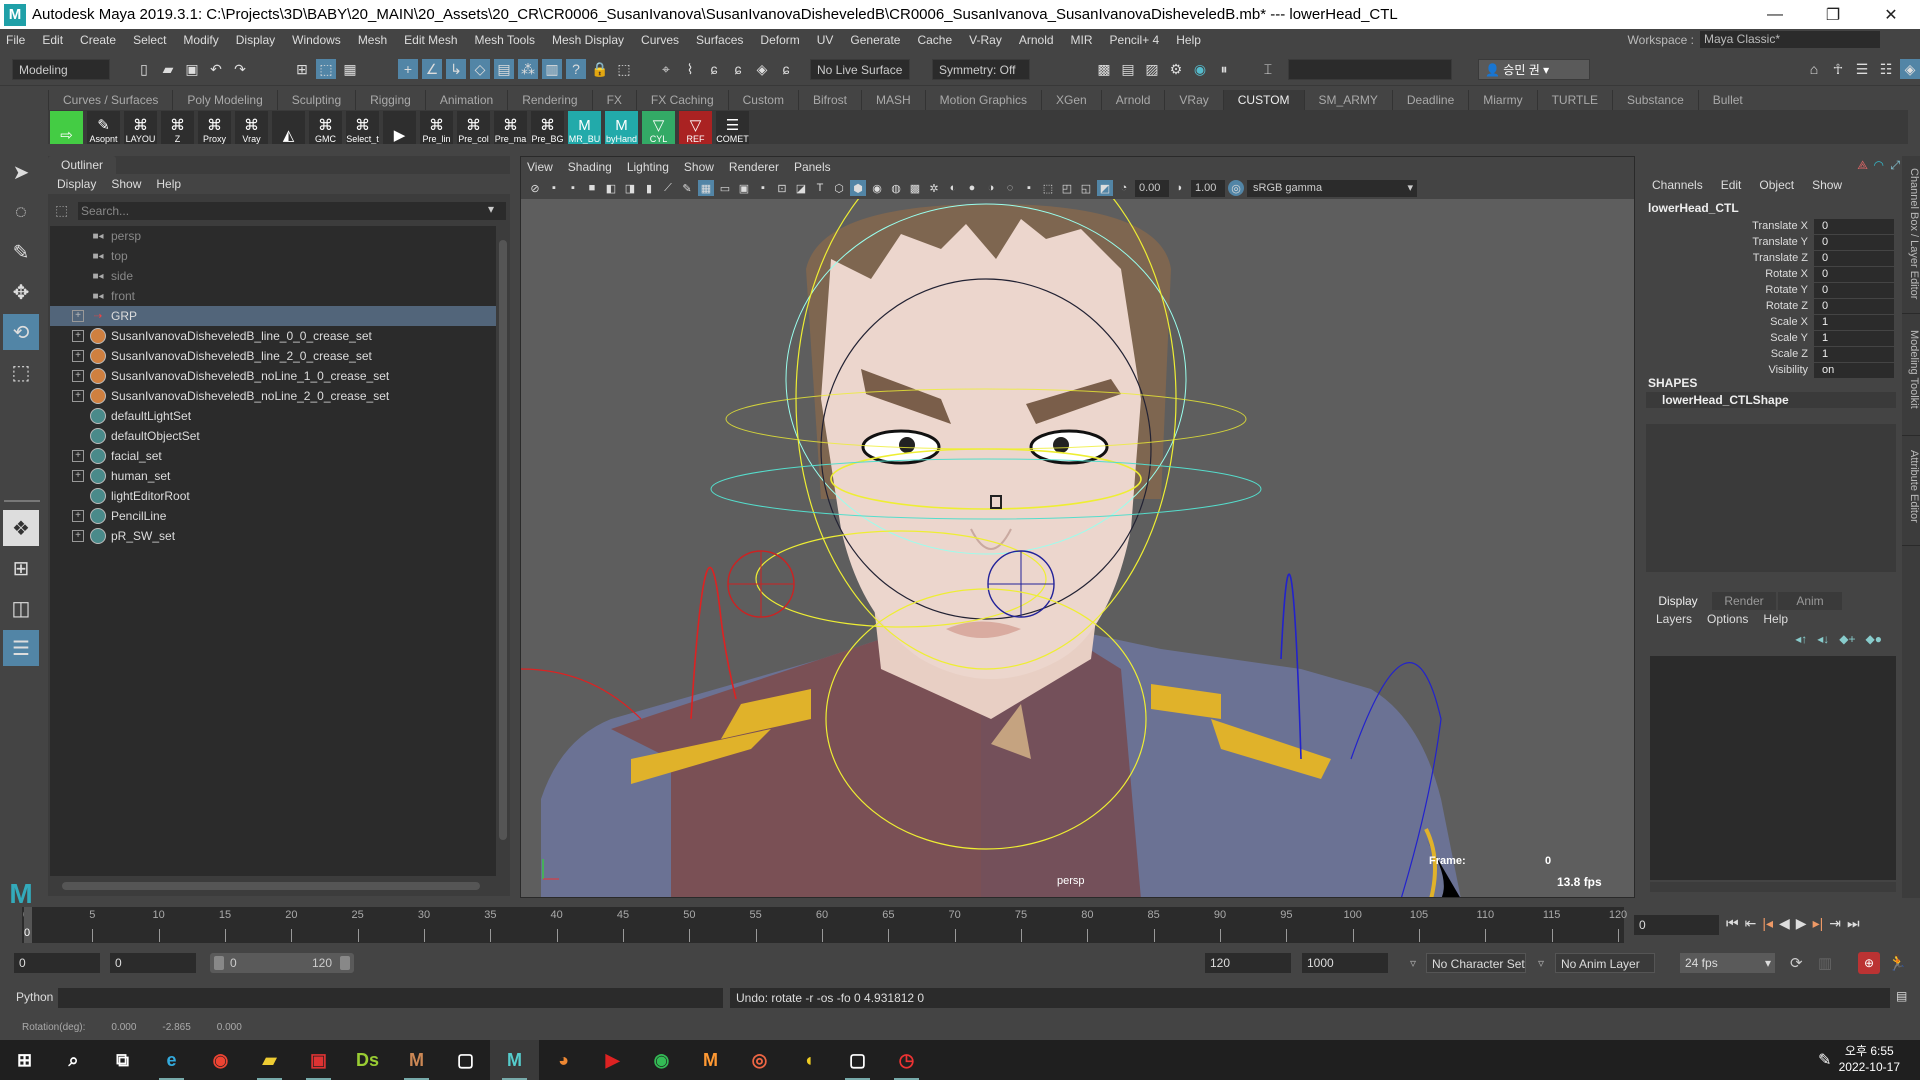 This screenshot has height=1080, width=1920. I want to click on select-component-icon: ▦, so click(350, 69).